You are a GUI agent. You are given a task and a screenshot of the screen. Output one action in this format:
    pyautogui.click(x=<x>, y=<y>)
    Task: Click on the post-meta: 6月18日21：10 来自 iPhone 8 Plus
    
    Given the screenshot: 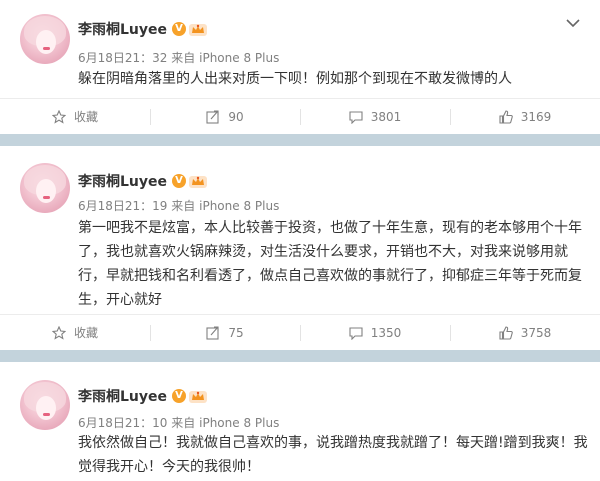 What is the action you would take?
    pyautogui.click(x=178, y=422)
    